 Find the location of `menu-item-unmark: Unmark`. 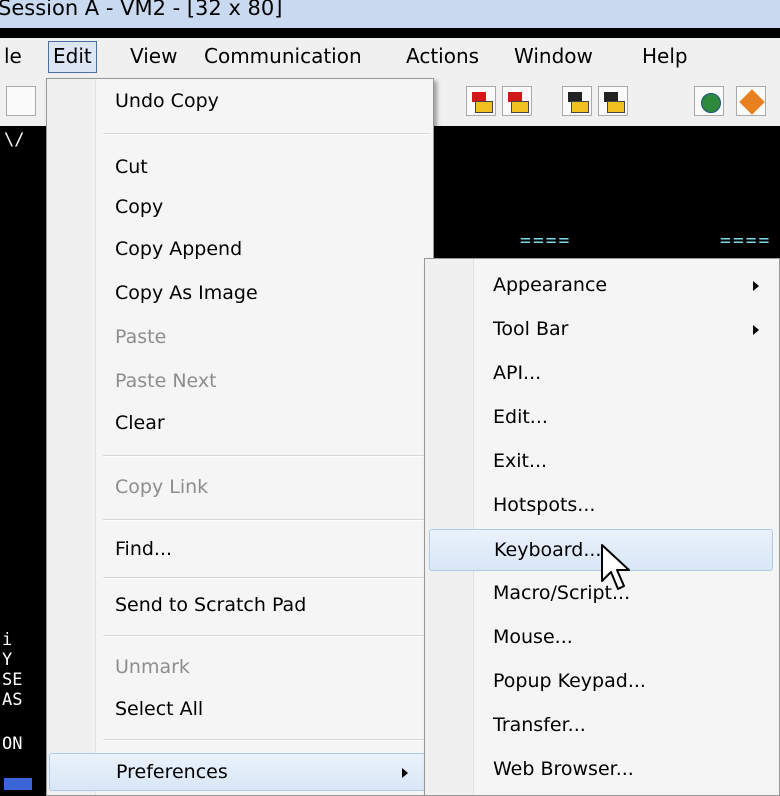

menu-item-unmark: Unmark is located at coordinates (240, 668).